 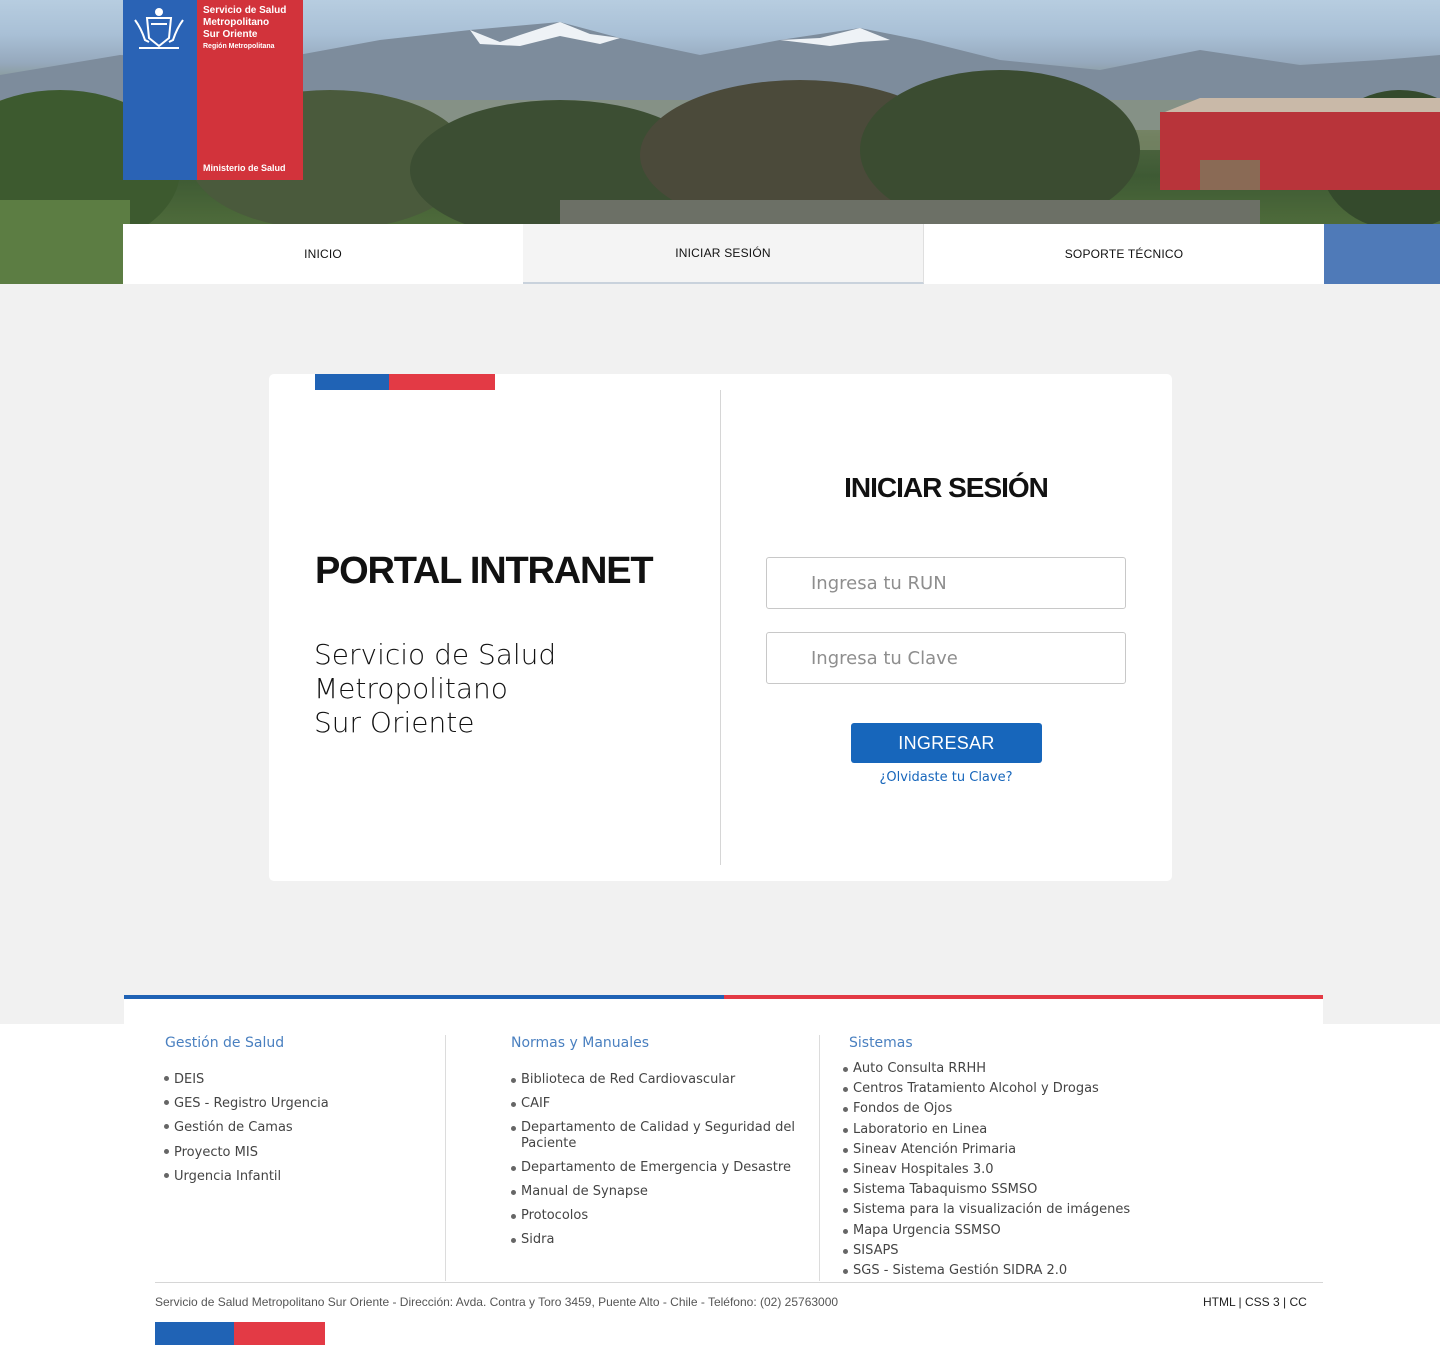 I want to click on footer-bottom-stripe, so click(x=240, y=1333).